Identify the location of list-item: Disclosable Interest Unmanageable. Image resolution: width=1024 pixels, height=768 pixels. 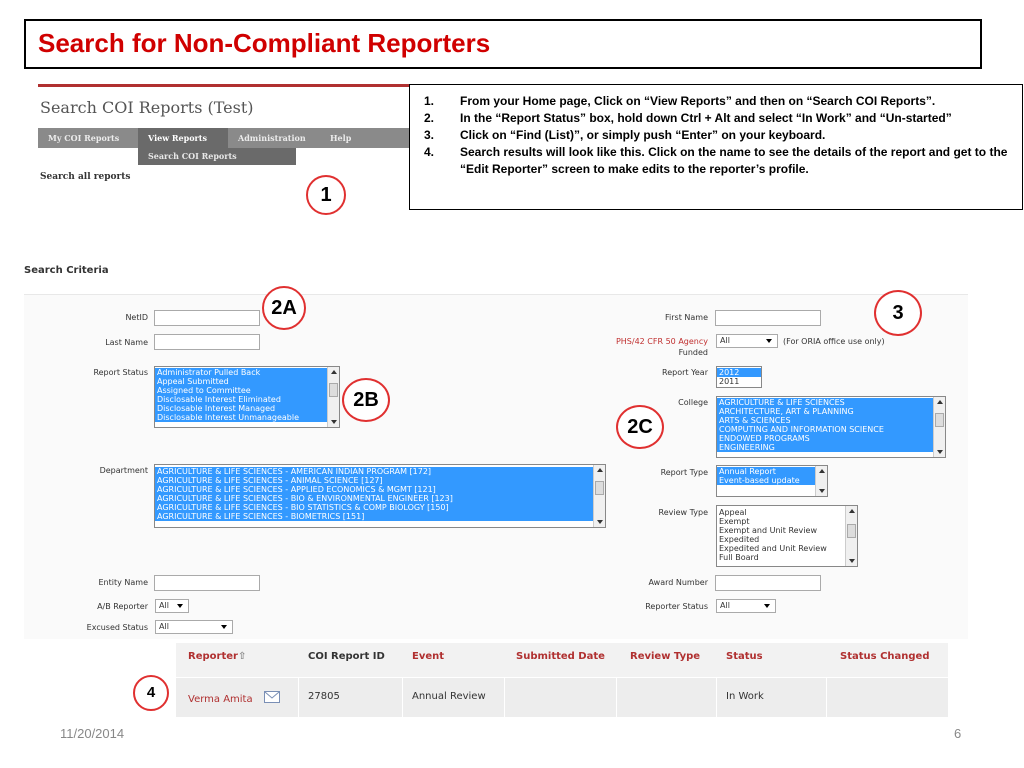
(241, 417).